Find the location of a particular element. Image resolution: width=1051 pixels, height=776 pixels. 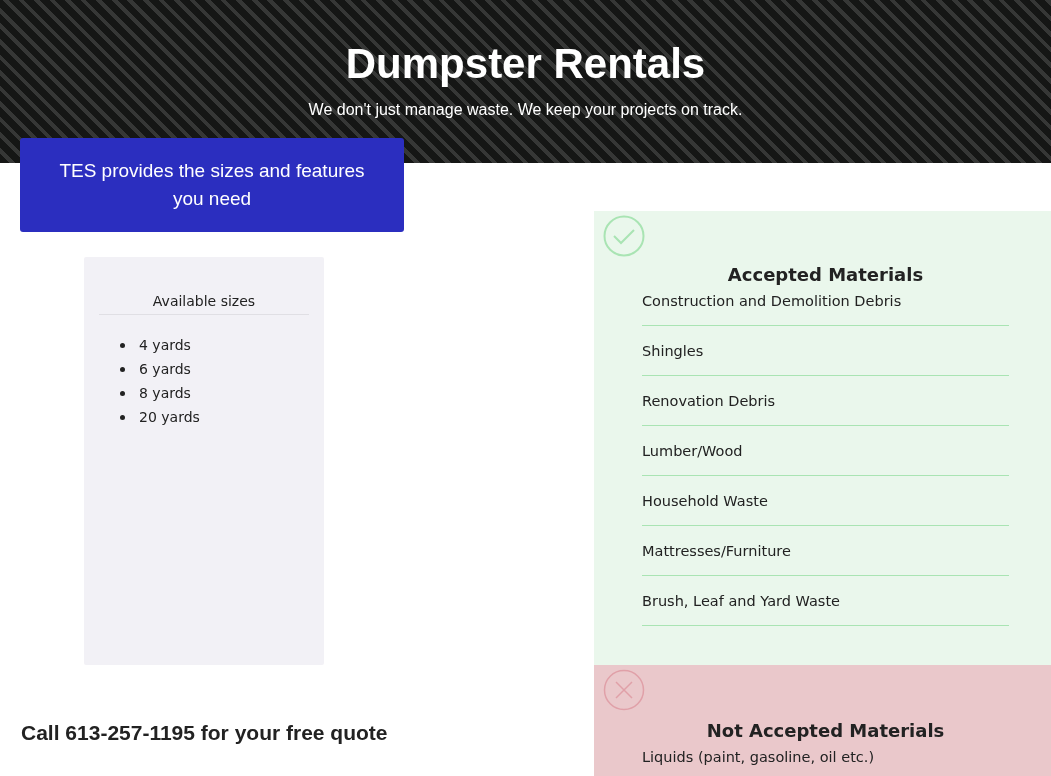

material-item: Renovation Debris is located at coordinates (825, 407).